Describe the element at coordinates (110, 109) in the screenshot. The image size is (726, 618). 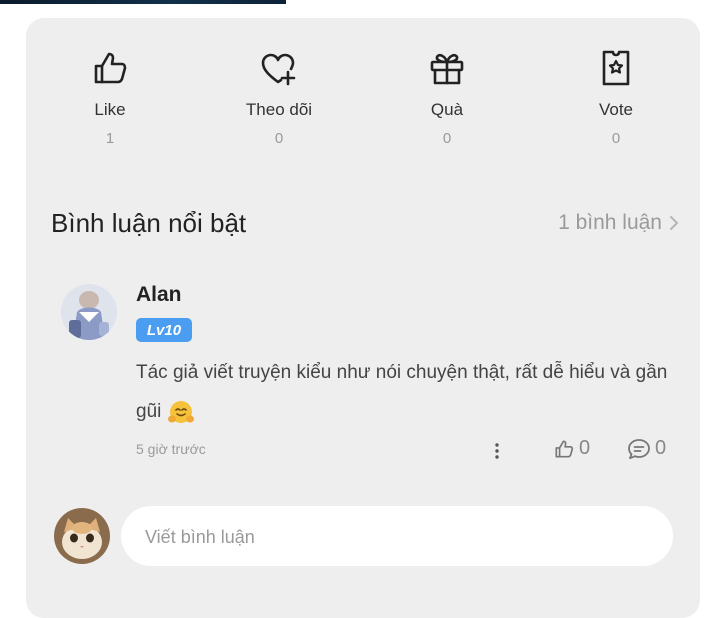
I see `like-label: Like` at that location.